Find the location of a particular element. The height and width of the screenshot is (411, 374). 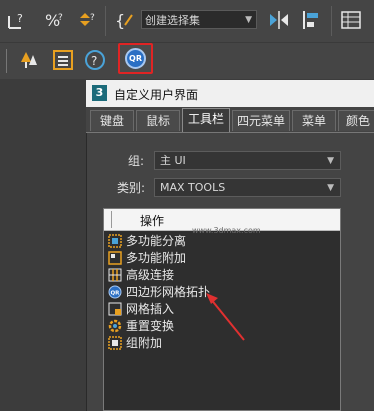

category-value: MAX TOOLS is located at coordinates (193, 187).